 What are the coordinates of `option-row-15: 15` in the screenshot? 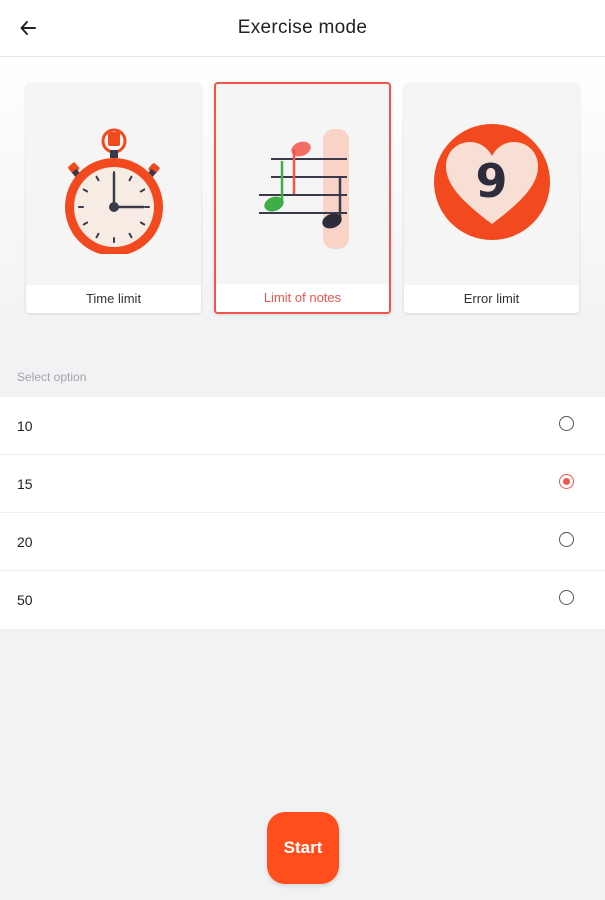 It's located at (302, 484).